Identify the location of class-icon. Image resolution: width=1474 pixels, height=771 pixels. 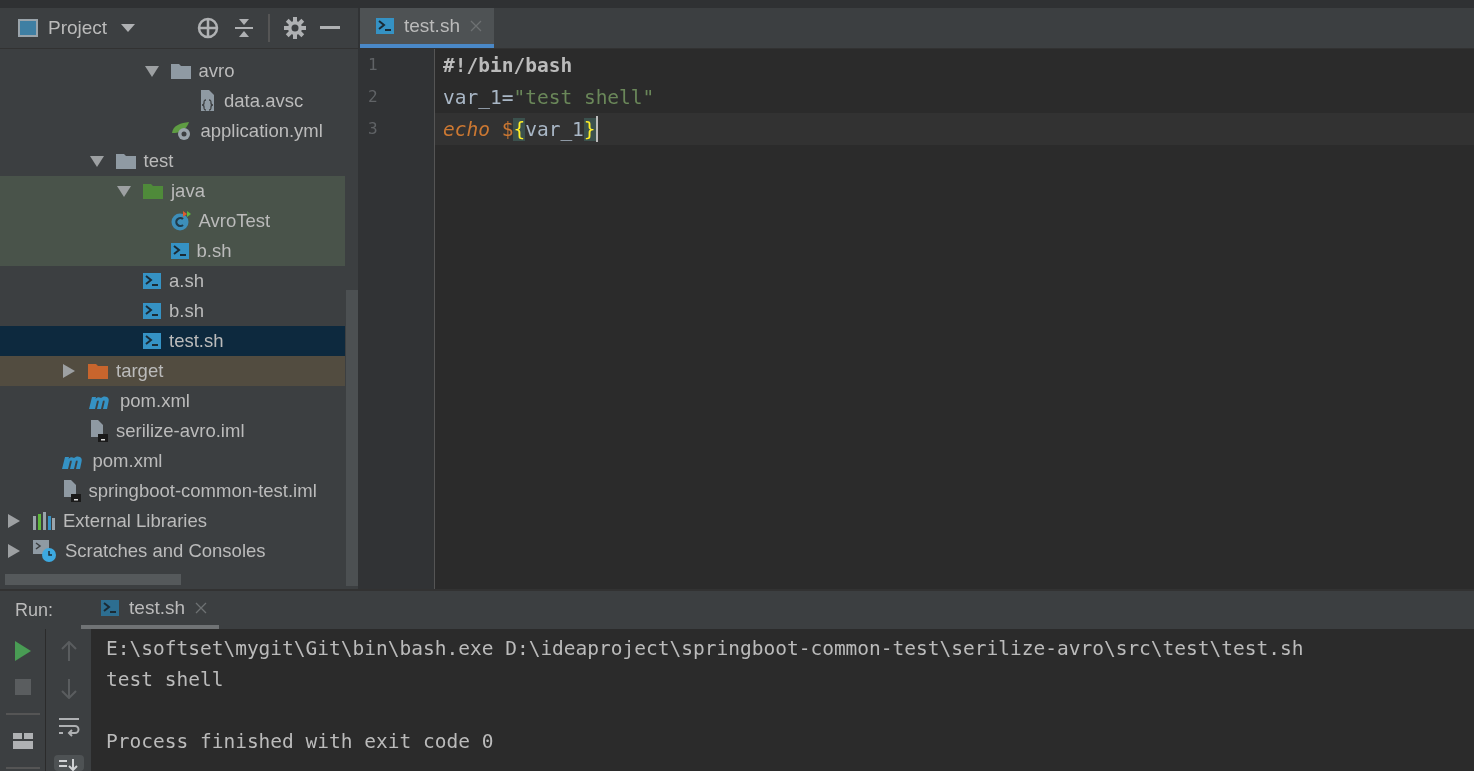
(180, 221).